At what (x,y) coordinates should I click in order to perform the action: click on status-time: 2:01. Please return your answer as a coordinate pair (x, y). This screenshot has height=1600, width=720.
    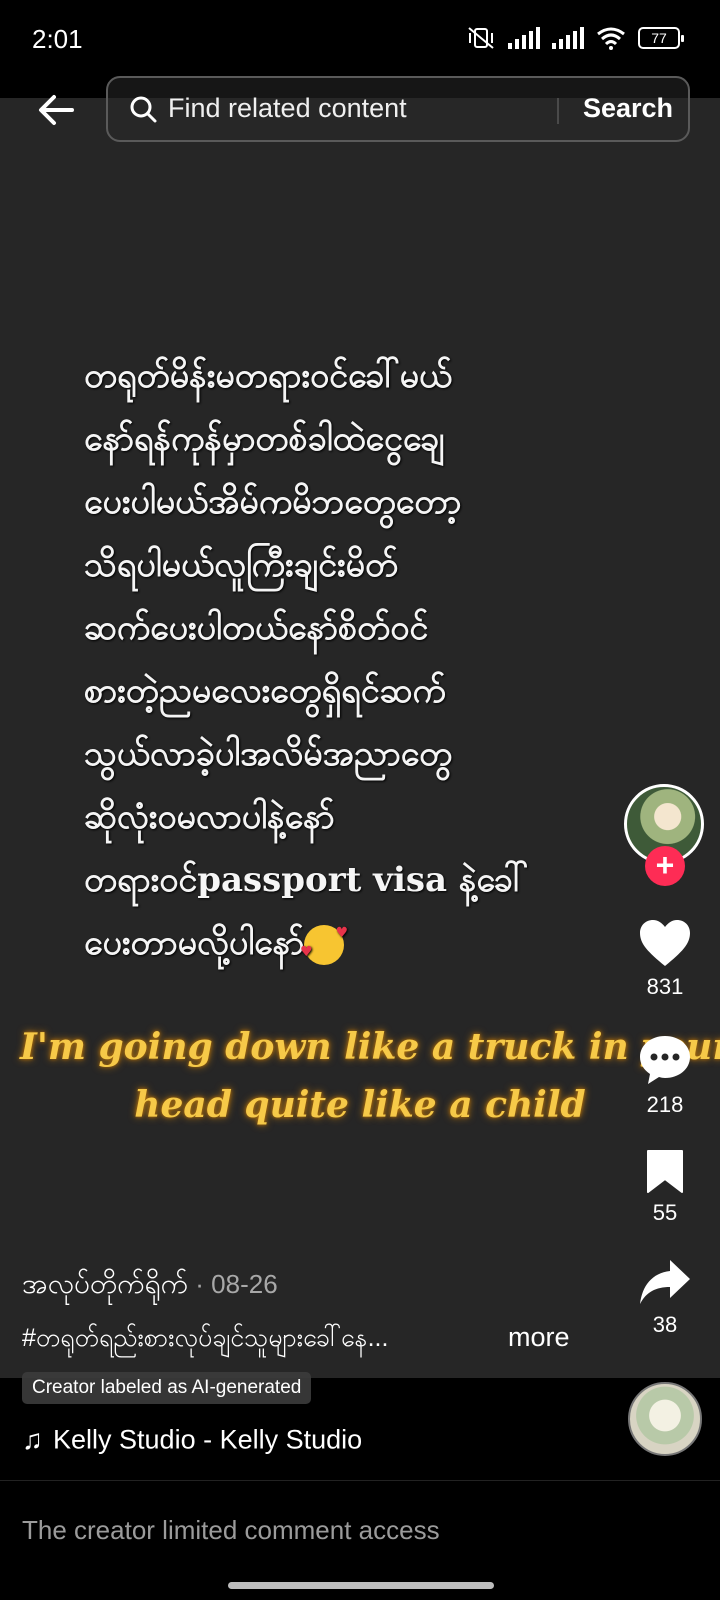
    Looking at the image, I should click on (57, 39).